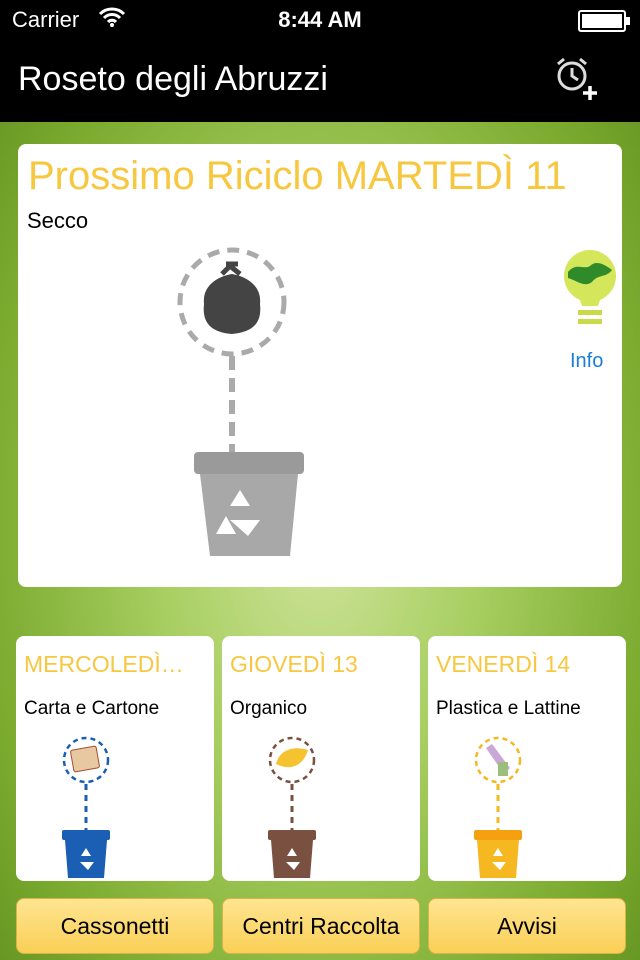  What do you see at coordinates (240, 401) in the screenshot?
I see `black-bag-grey-bin-icon` at bounding box center [240, 401].